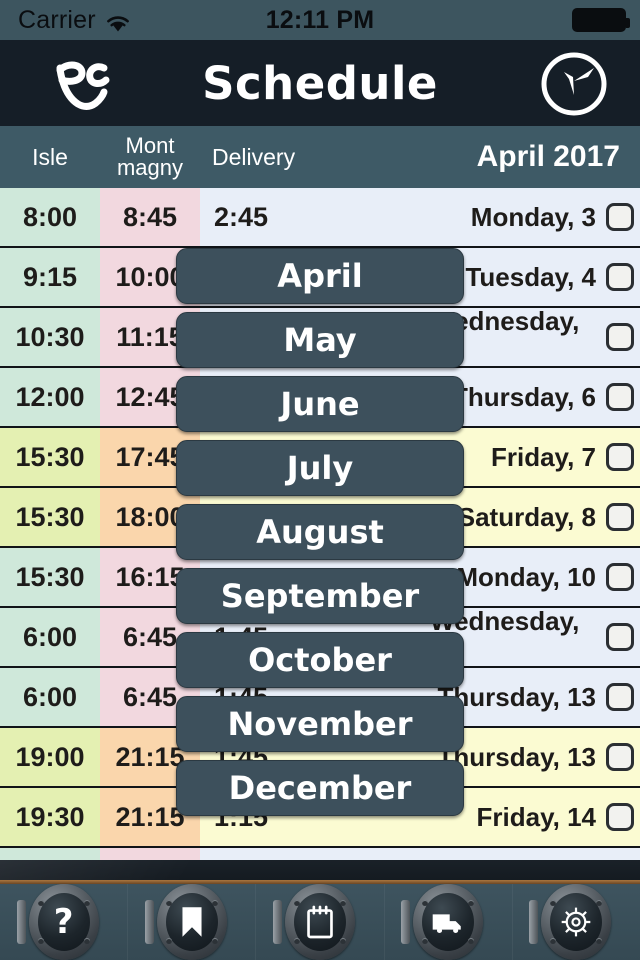  I want to click on truck-icon, so click(448, 922).